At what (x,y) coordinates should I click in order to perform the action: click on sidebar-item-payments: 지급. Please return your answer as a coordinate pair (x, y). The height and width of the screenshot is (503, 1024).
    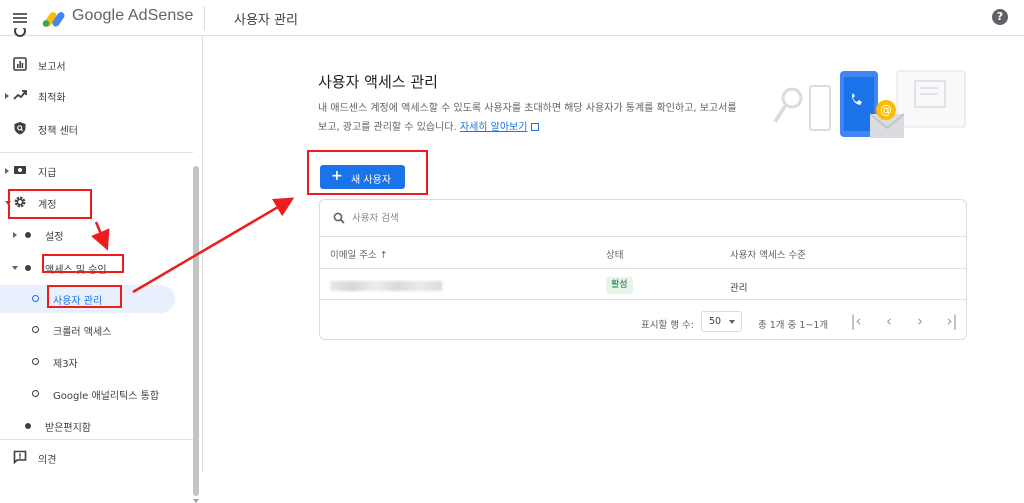
    Looking at the image, I should click on (100, 171).